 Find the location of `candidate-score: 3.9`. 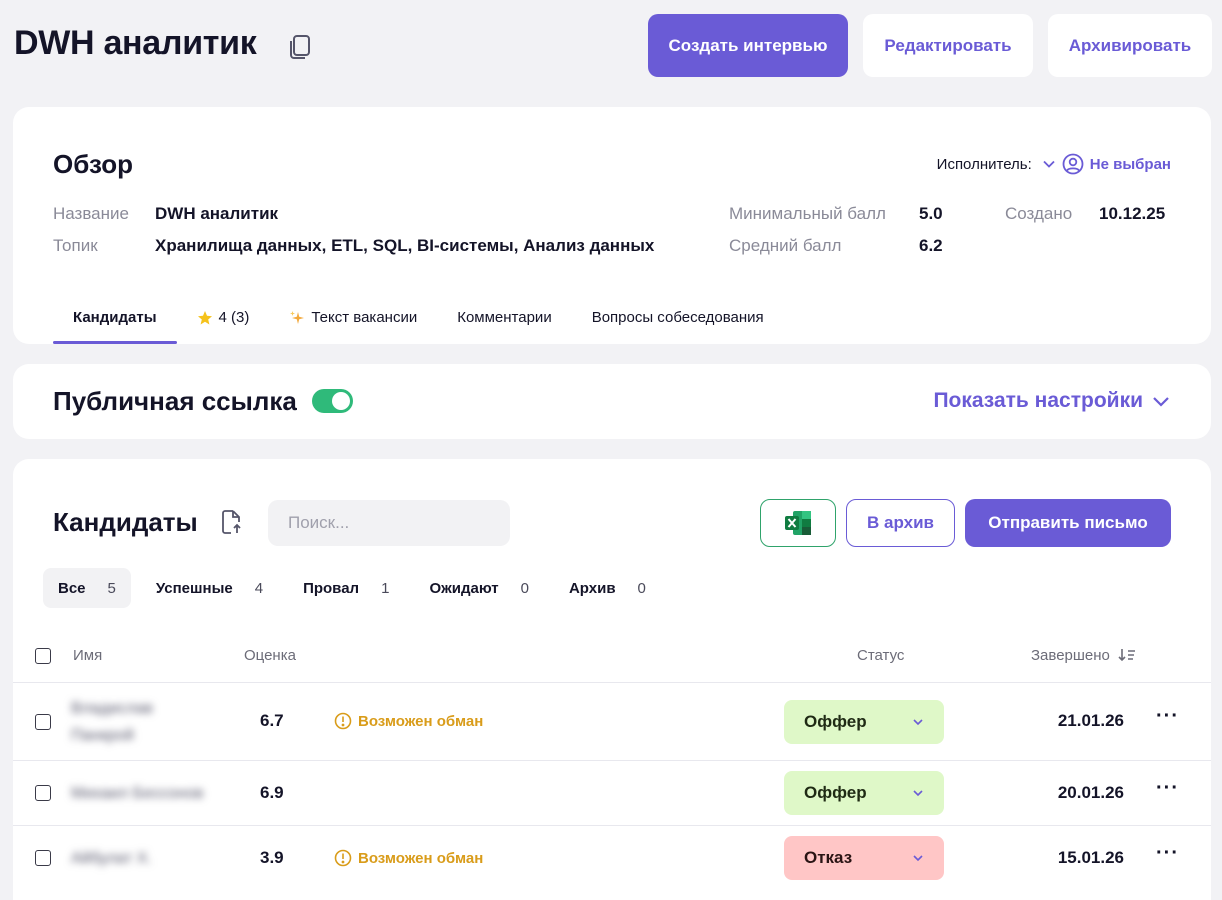

candidate-score: 3.9 is located at coordinates (272, 857).